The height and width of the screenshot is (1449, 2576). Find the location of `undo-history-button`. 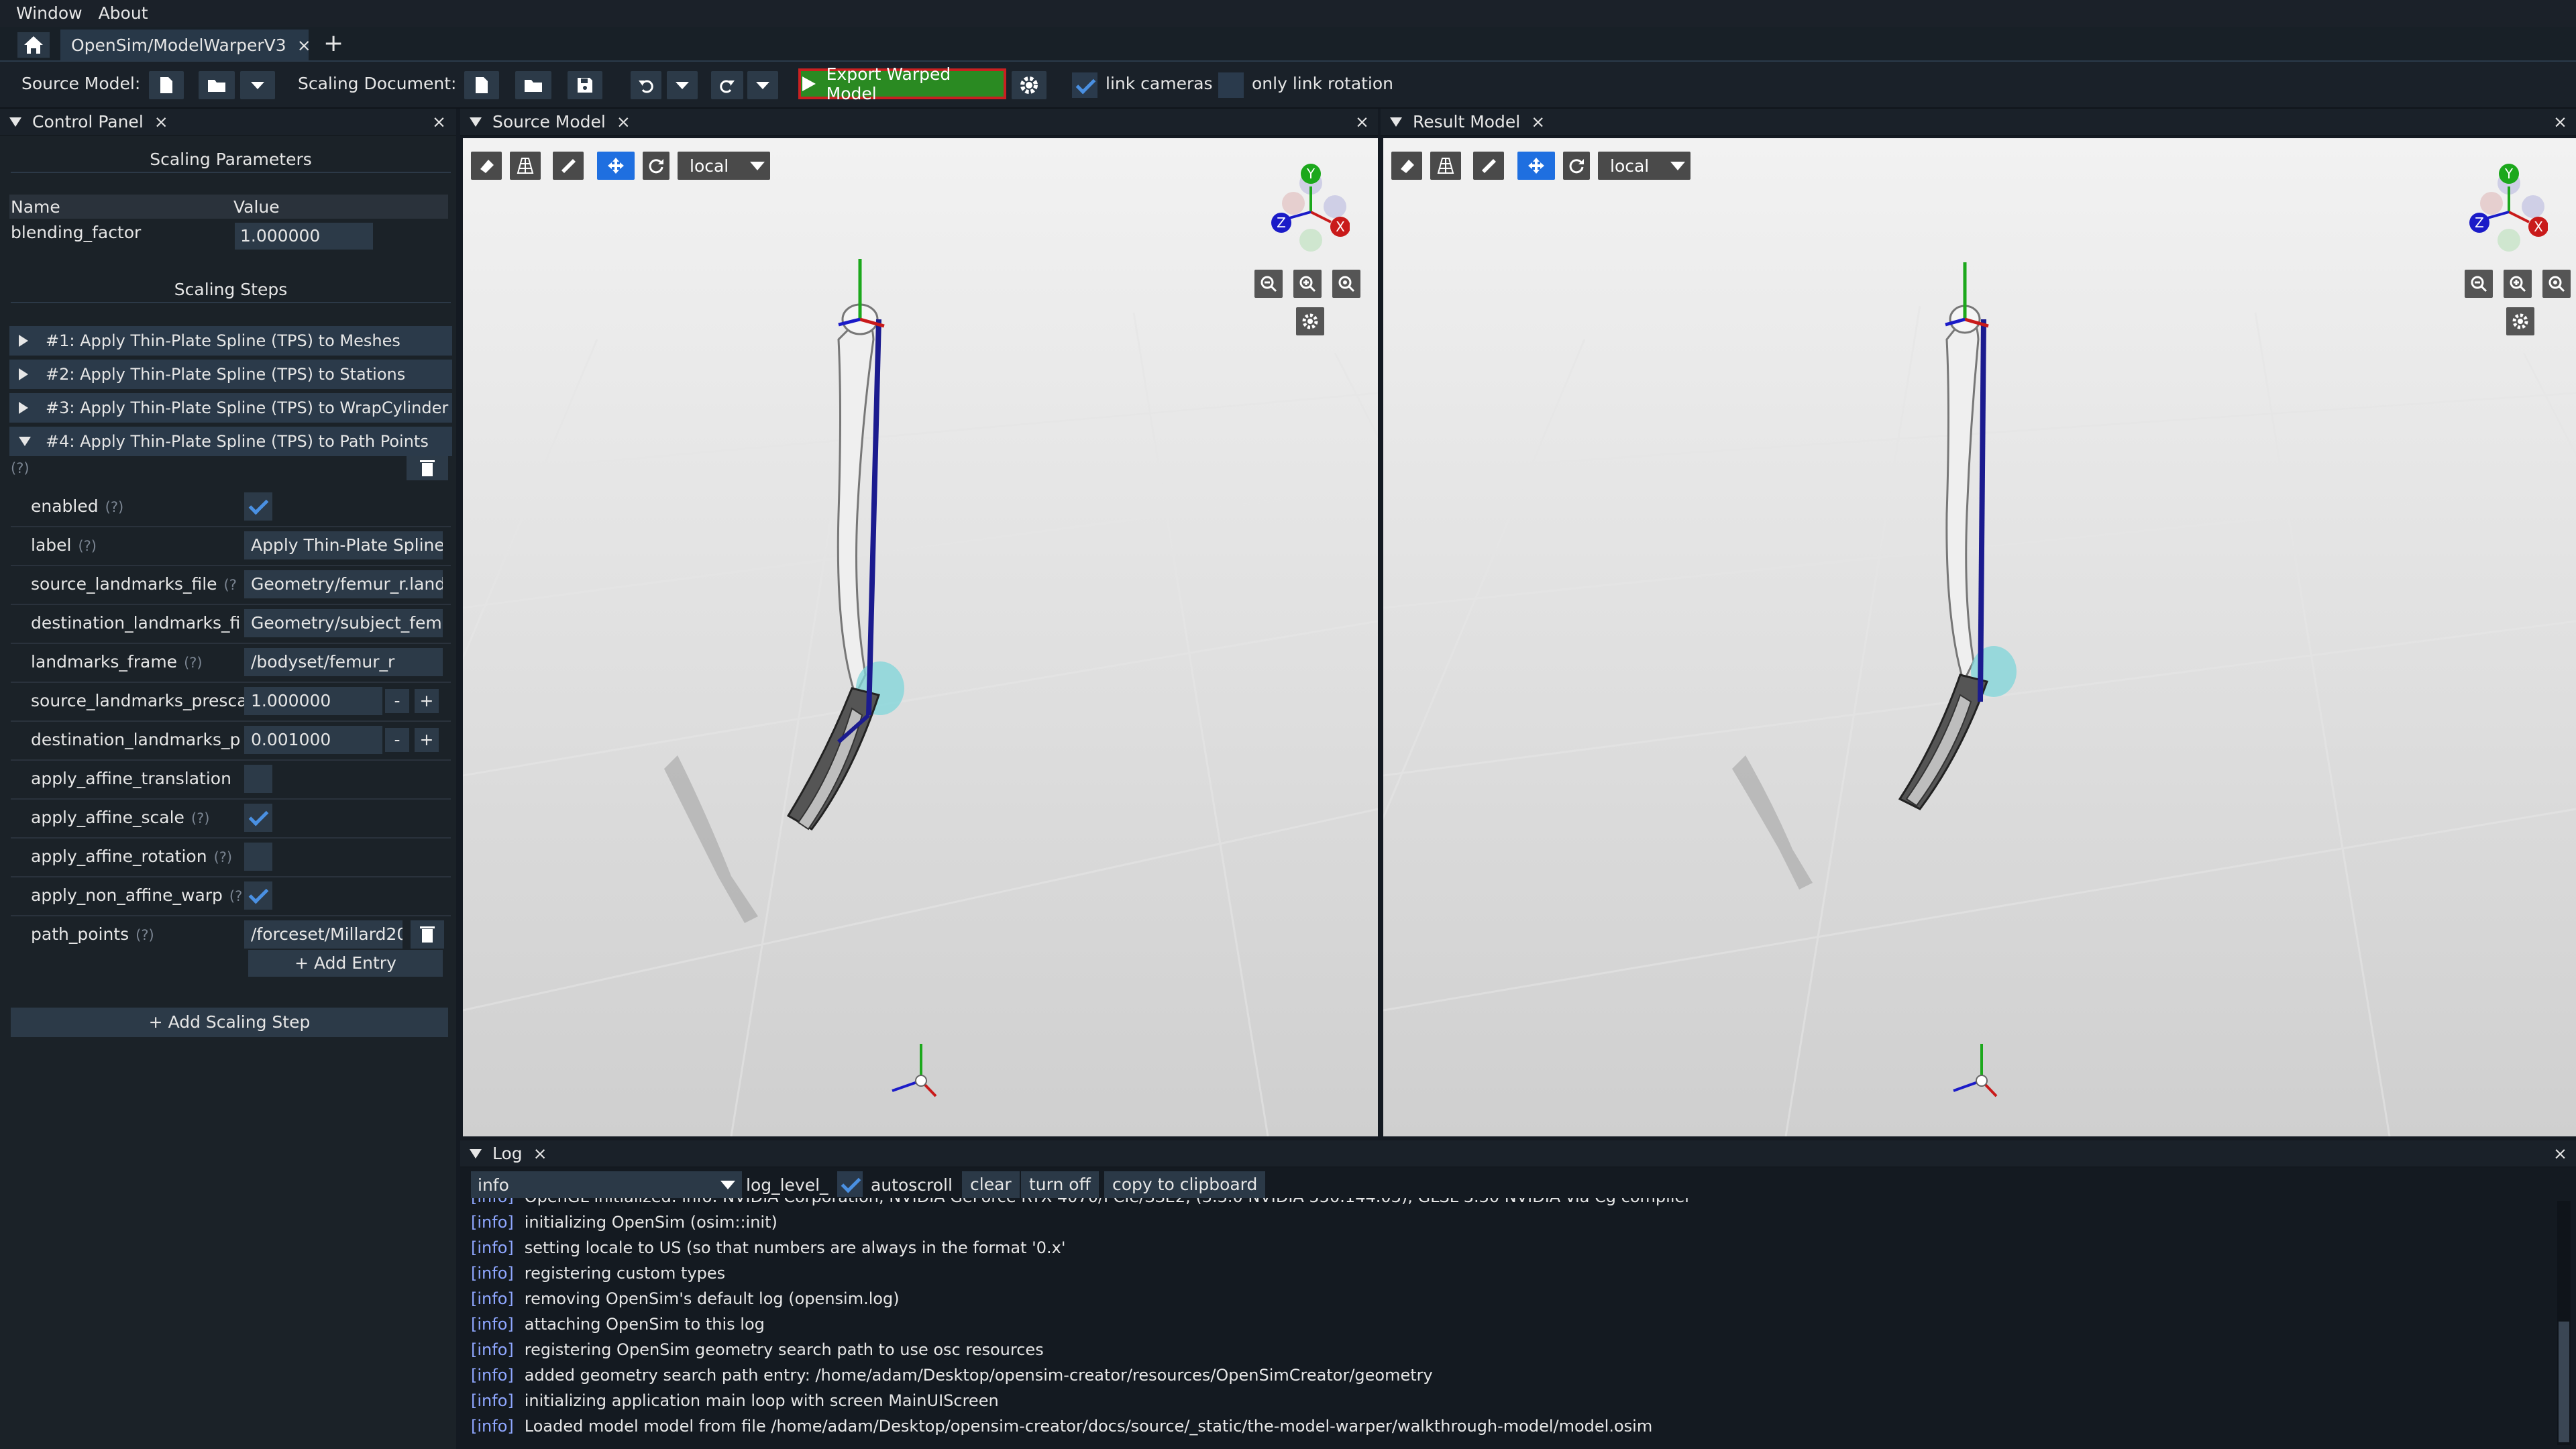

undo-history-button is located at coordinates (682, 85).